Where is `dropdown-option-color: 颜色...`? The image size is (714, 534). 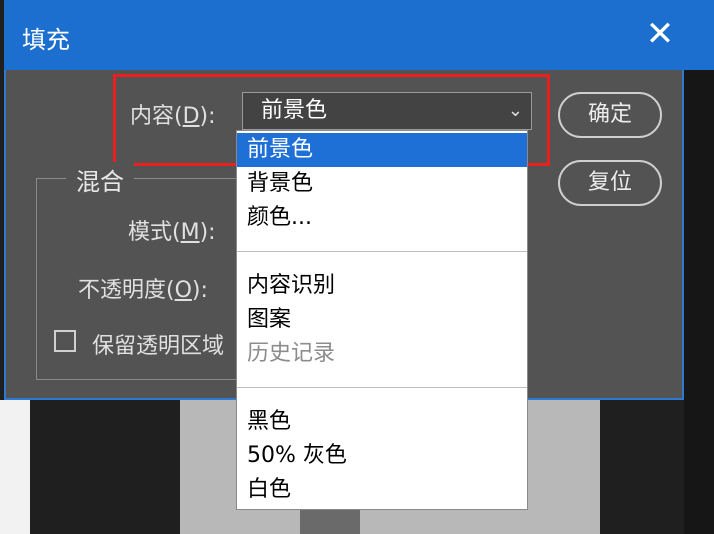
dropdown-option-color: 颜色... is located at coordinates (382, 218).